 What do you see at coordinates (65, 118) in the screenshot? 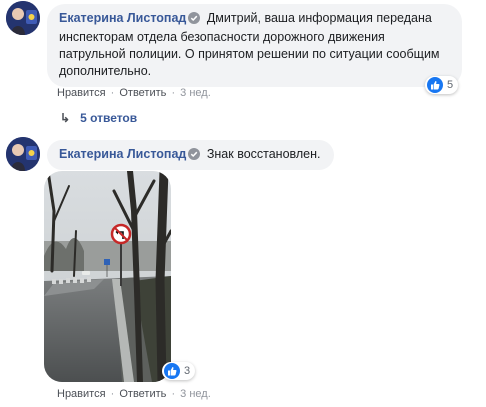
I see `reply-arrow-icon: ↳` at bounding box center [65, 118].